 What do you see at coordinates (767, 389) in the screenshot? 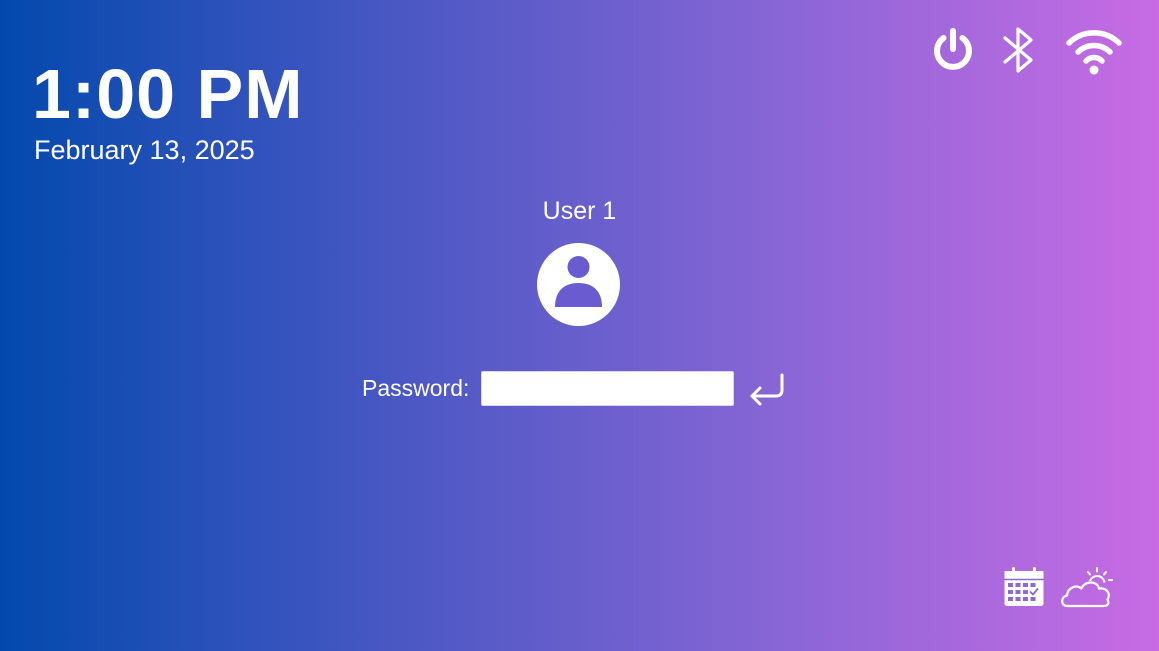
I see `enter-icon` at bounding box center [767, 389].